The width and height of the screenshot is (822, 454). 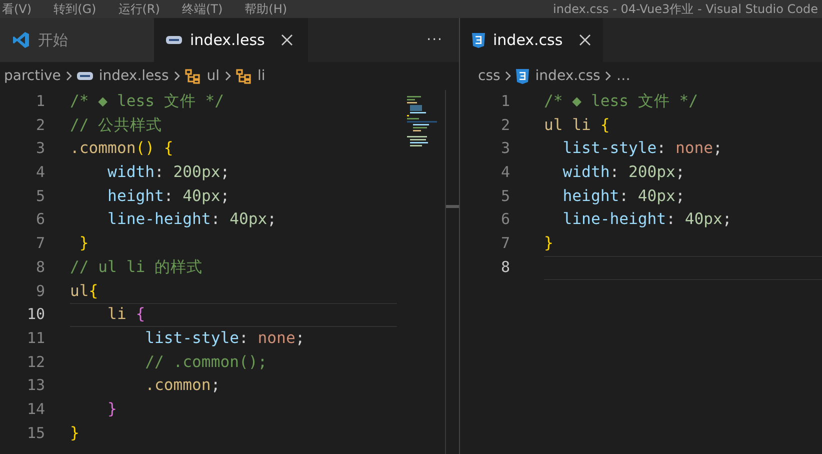 I want to click on breadcrumb-item: css, so click(x=489, y=76).